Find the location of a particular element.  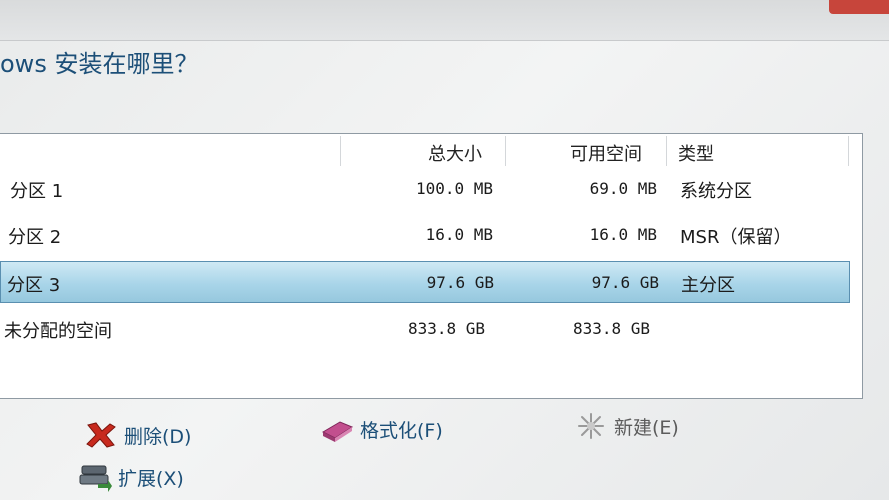

table-row-selected: 分区 3 97.6 GB 97.6 GB 主分区 is located at coordinates (425, 282).